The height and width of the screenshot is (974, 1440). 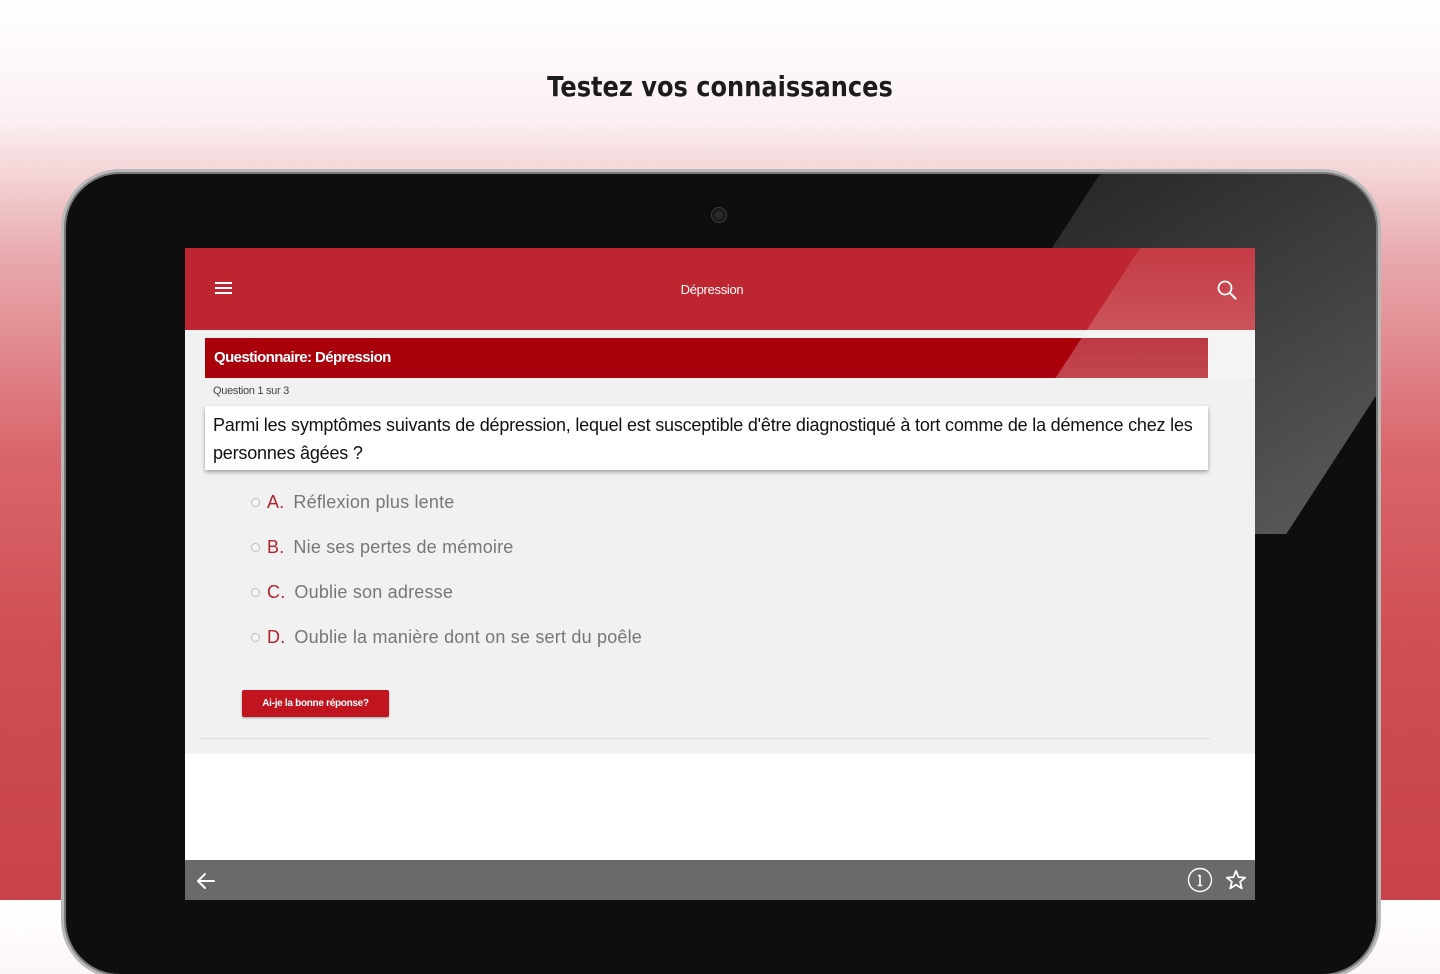 I want to click on option-text: Nie ses pertes de mémoire, so click(x=403, y=547).